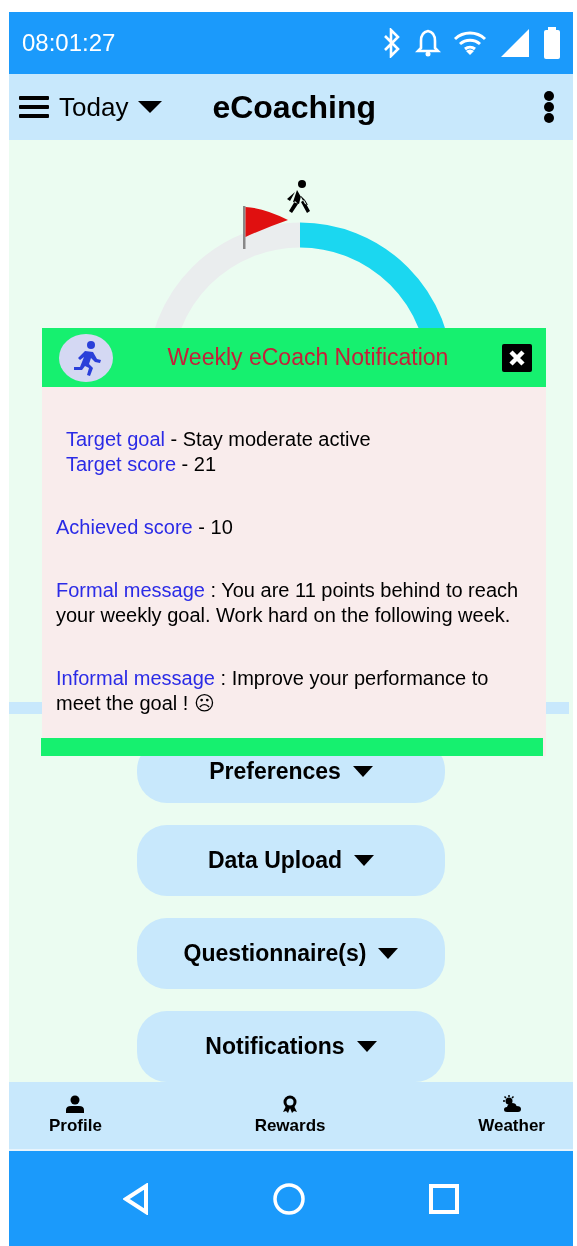 The width and height of the screenshot is (577, 1246). I want to click on nav-tab: Profile, so click(75, 1115).